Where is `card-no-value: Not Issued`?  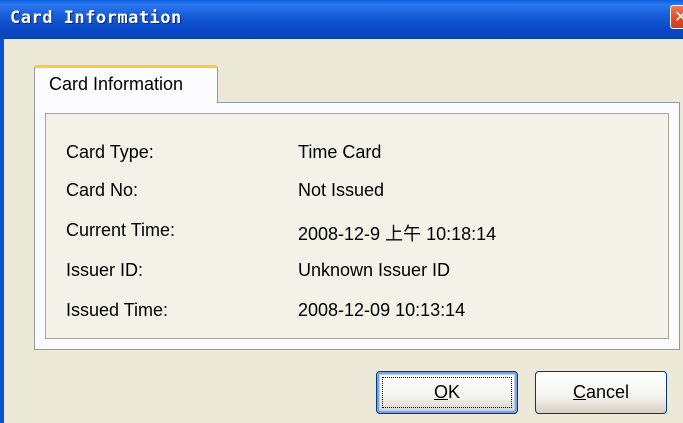
card-no-value: Not Issued is located at coordinates (341, 190).